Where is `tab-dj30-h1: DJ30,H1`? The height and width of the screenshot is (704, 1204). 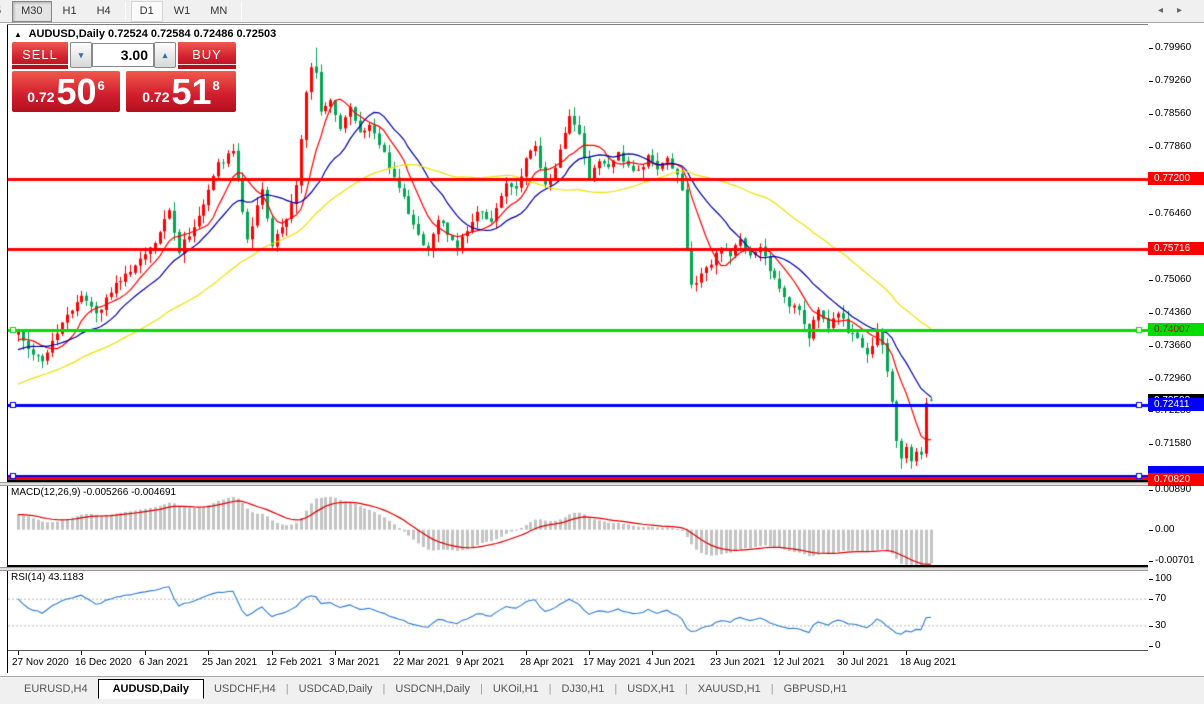 tab-dj30-h1: DJ30,H1 is located at coordinates (583, 689).